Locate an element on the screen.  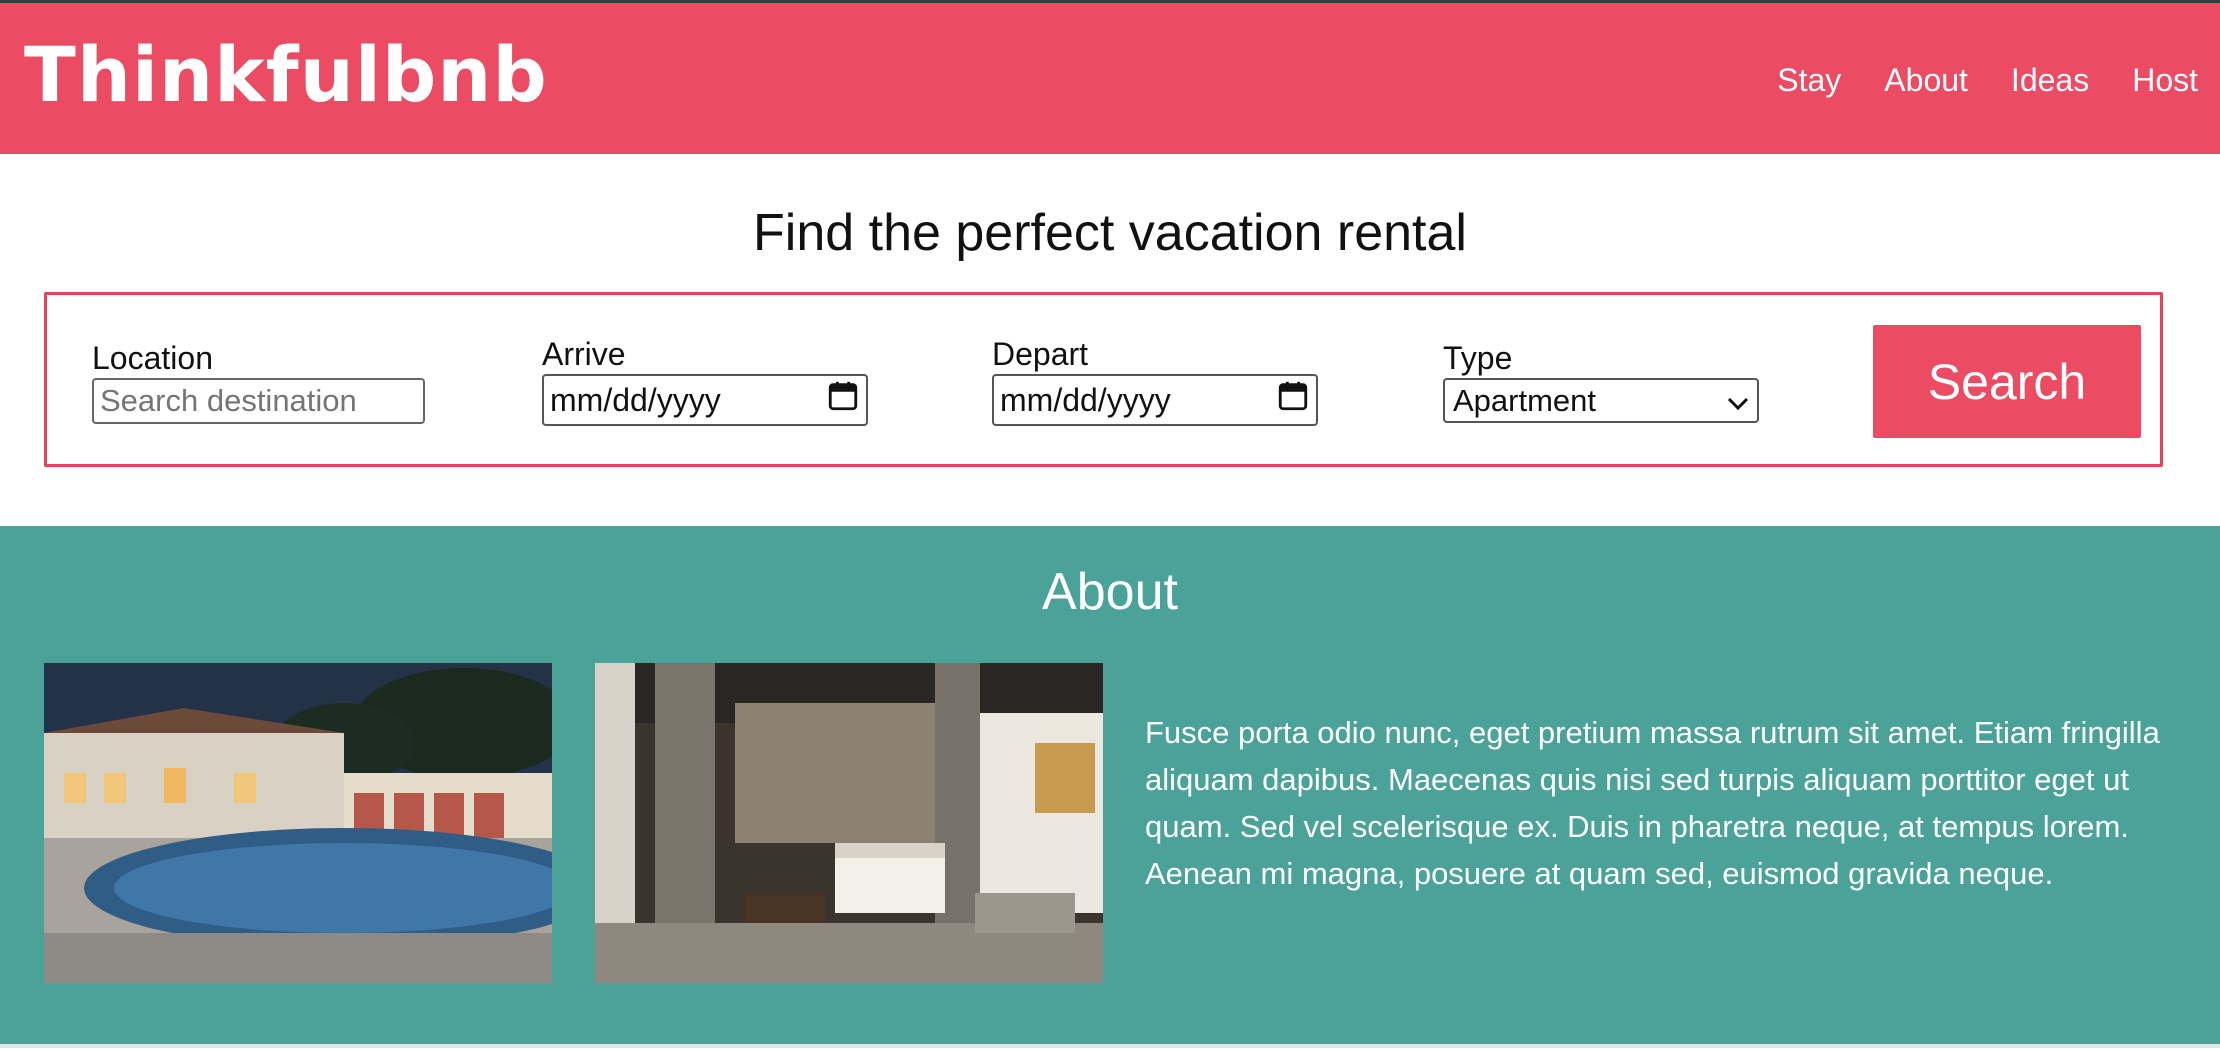
main-nav: Stay About Ideas Host is located at coordinates (1966, 80).